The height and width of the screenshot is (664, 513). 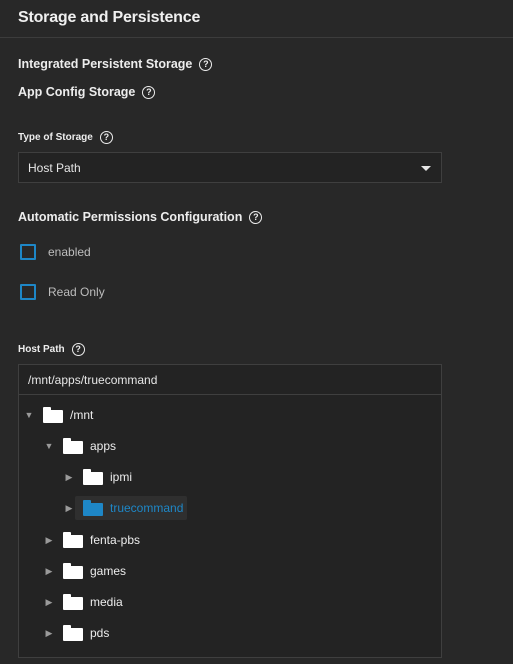 I want to click on auto-permissions-row: Automatic Permissions Configuration ?, so click(x=140, y=217).